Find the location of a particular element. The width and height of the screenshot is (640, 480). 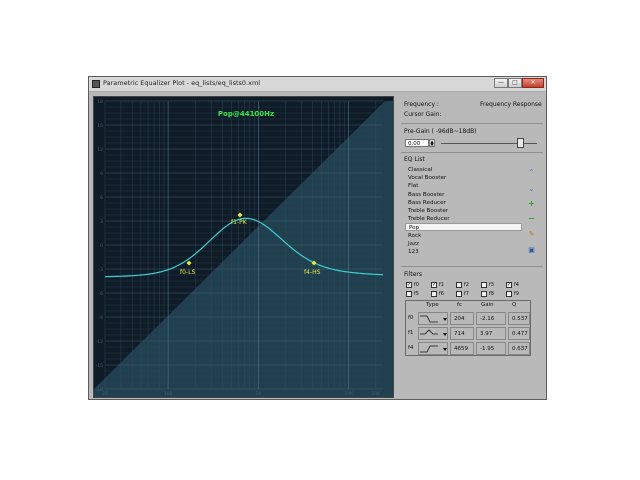

filter-q-value: 0.637 is located at coordinates (520, 349).